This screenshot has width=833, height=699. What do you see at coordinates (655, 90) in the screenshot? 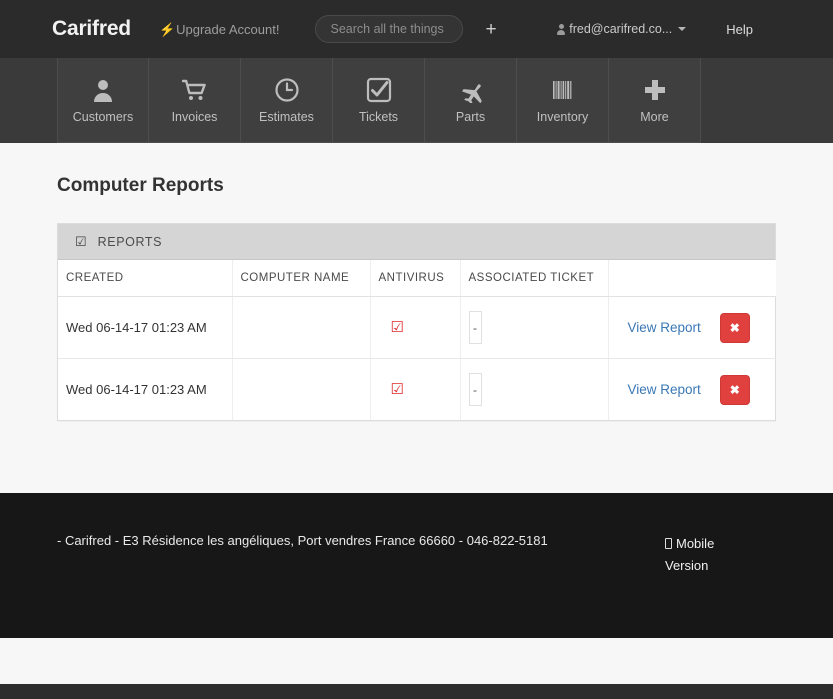
I see `plus-icon` at bounding box center [655, 90].